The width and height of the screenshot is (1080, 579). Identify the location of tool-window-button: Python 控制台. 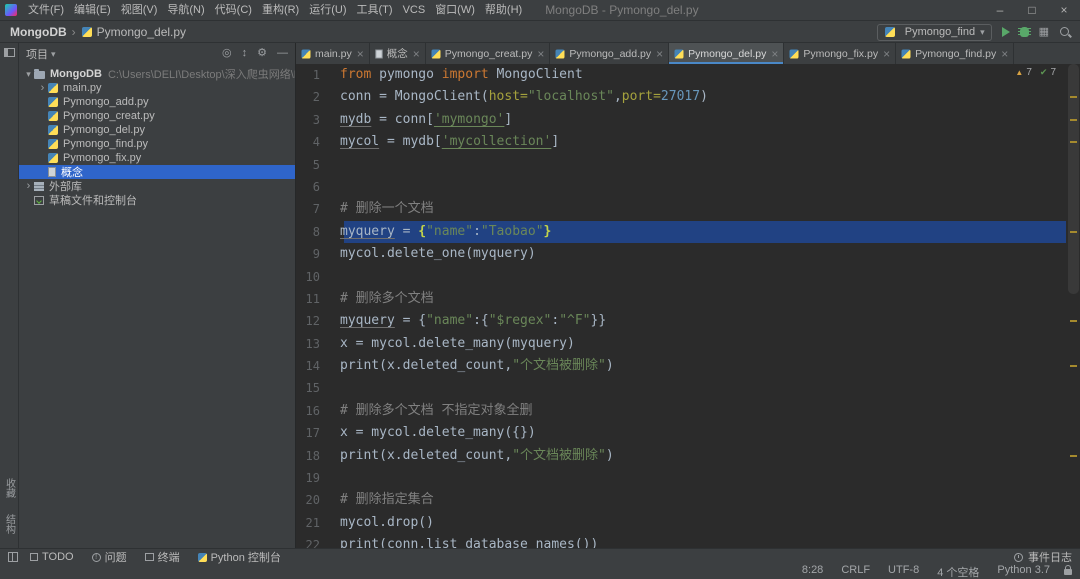
(239, 557).